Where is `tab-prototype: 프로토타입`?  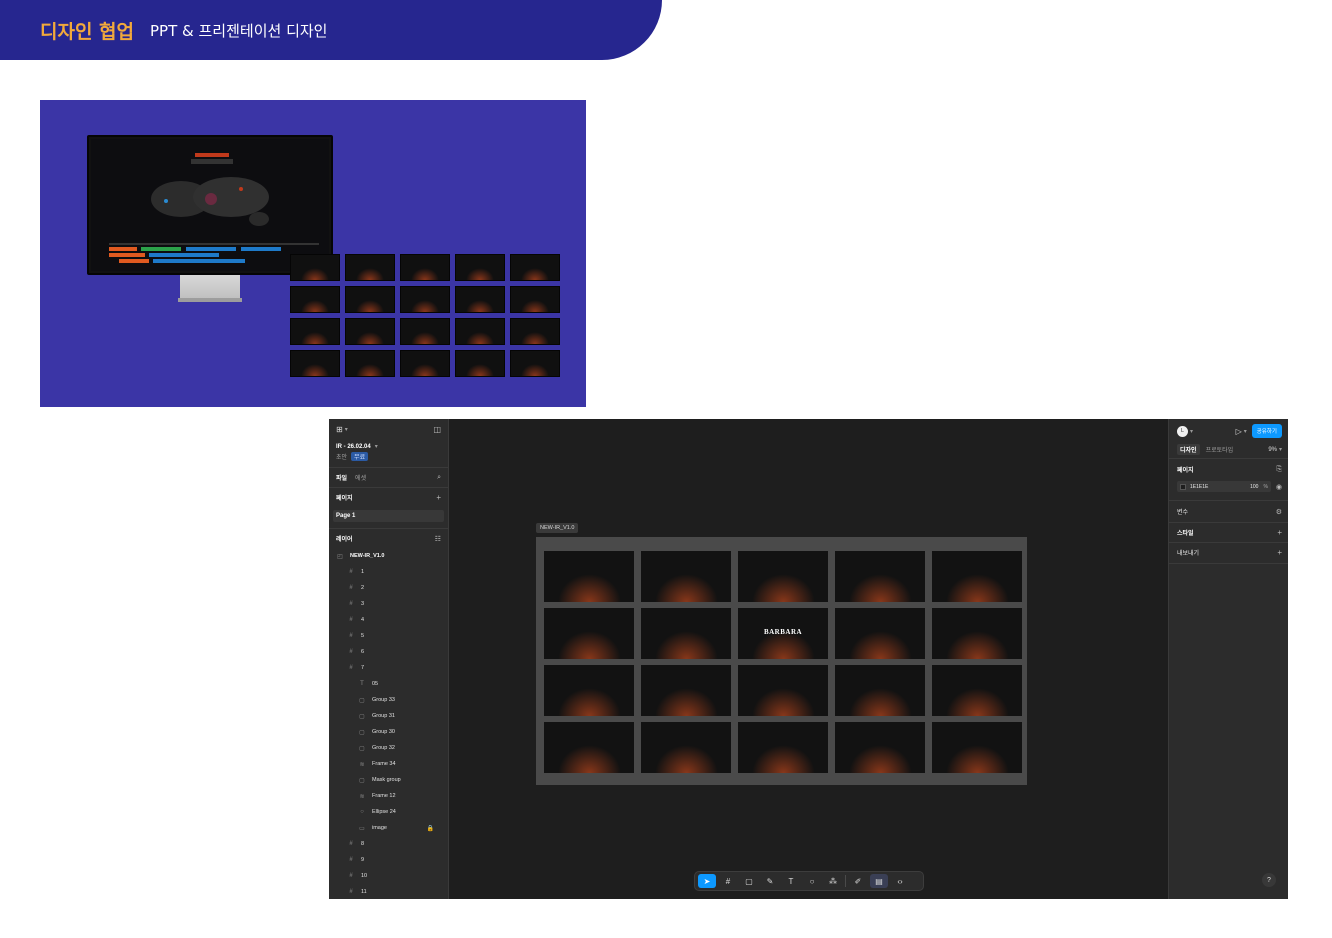
tab-prototype: 프로토타입 is located at coordinates (1220, 449).